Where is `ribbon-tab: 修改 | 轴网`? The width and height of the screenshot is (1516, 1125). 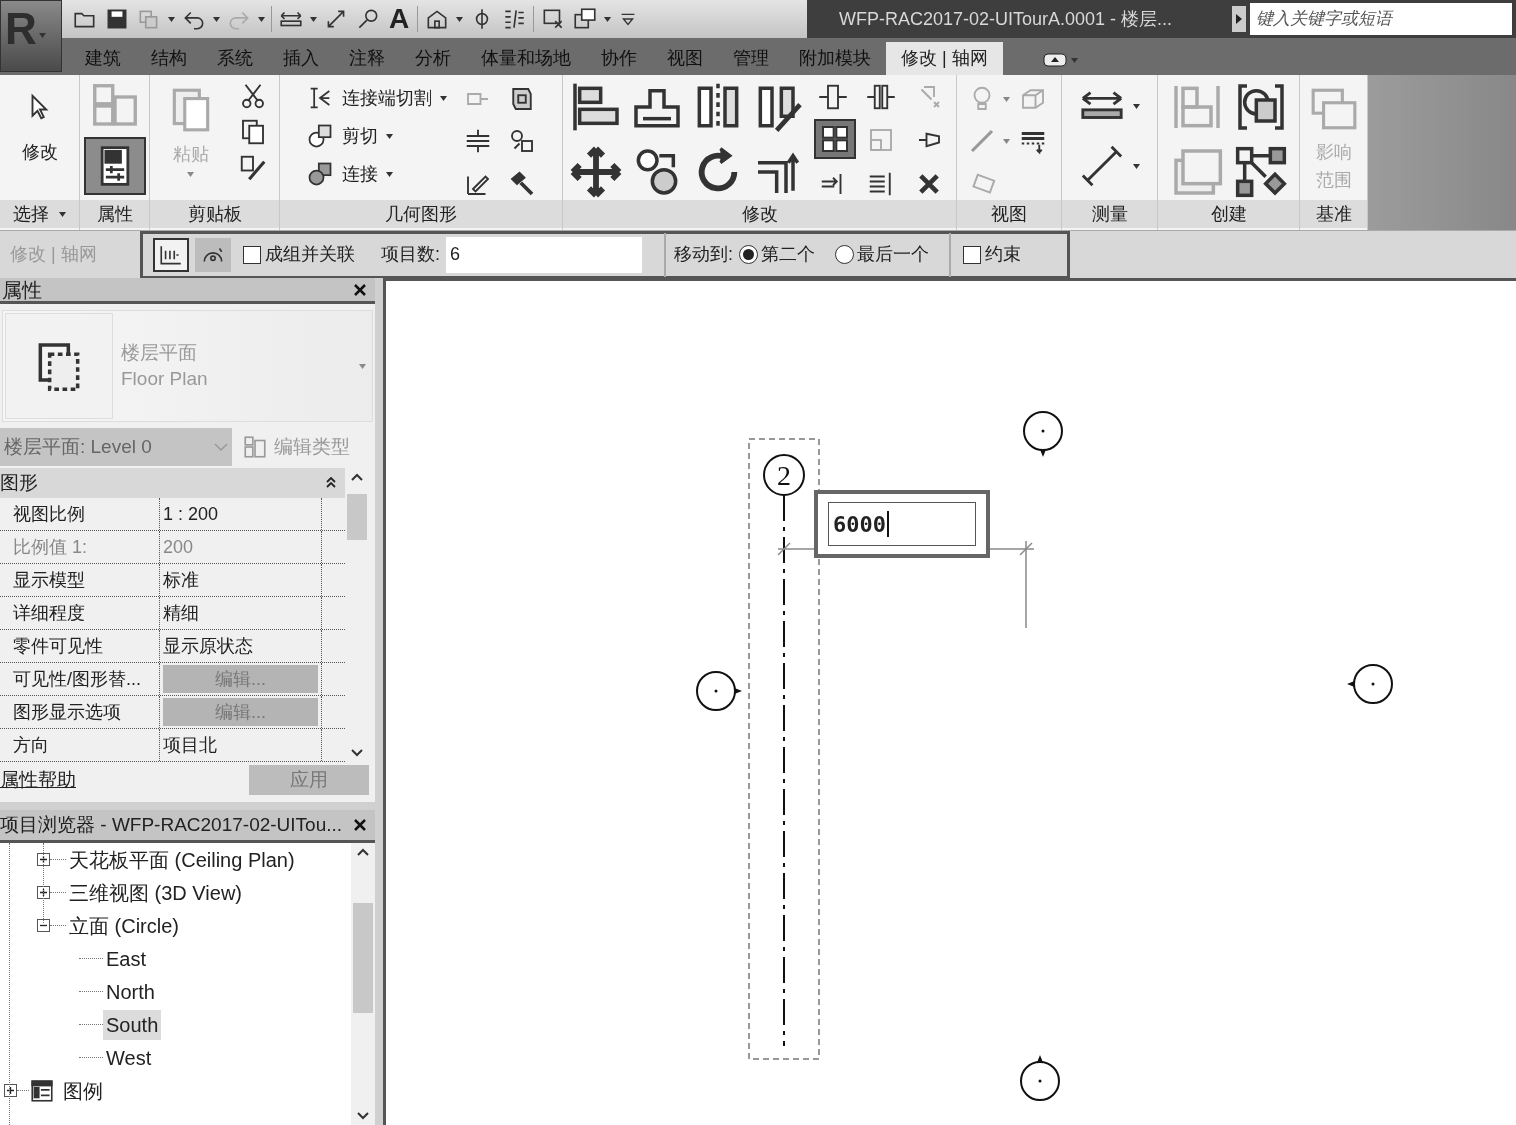
ribbon-tab: 修改 | 轴网 is located at coordinates (944, 58).